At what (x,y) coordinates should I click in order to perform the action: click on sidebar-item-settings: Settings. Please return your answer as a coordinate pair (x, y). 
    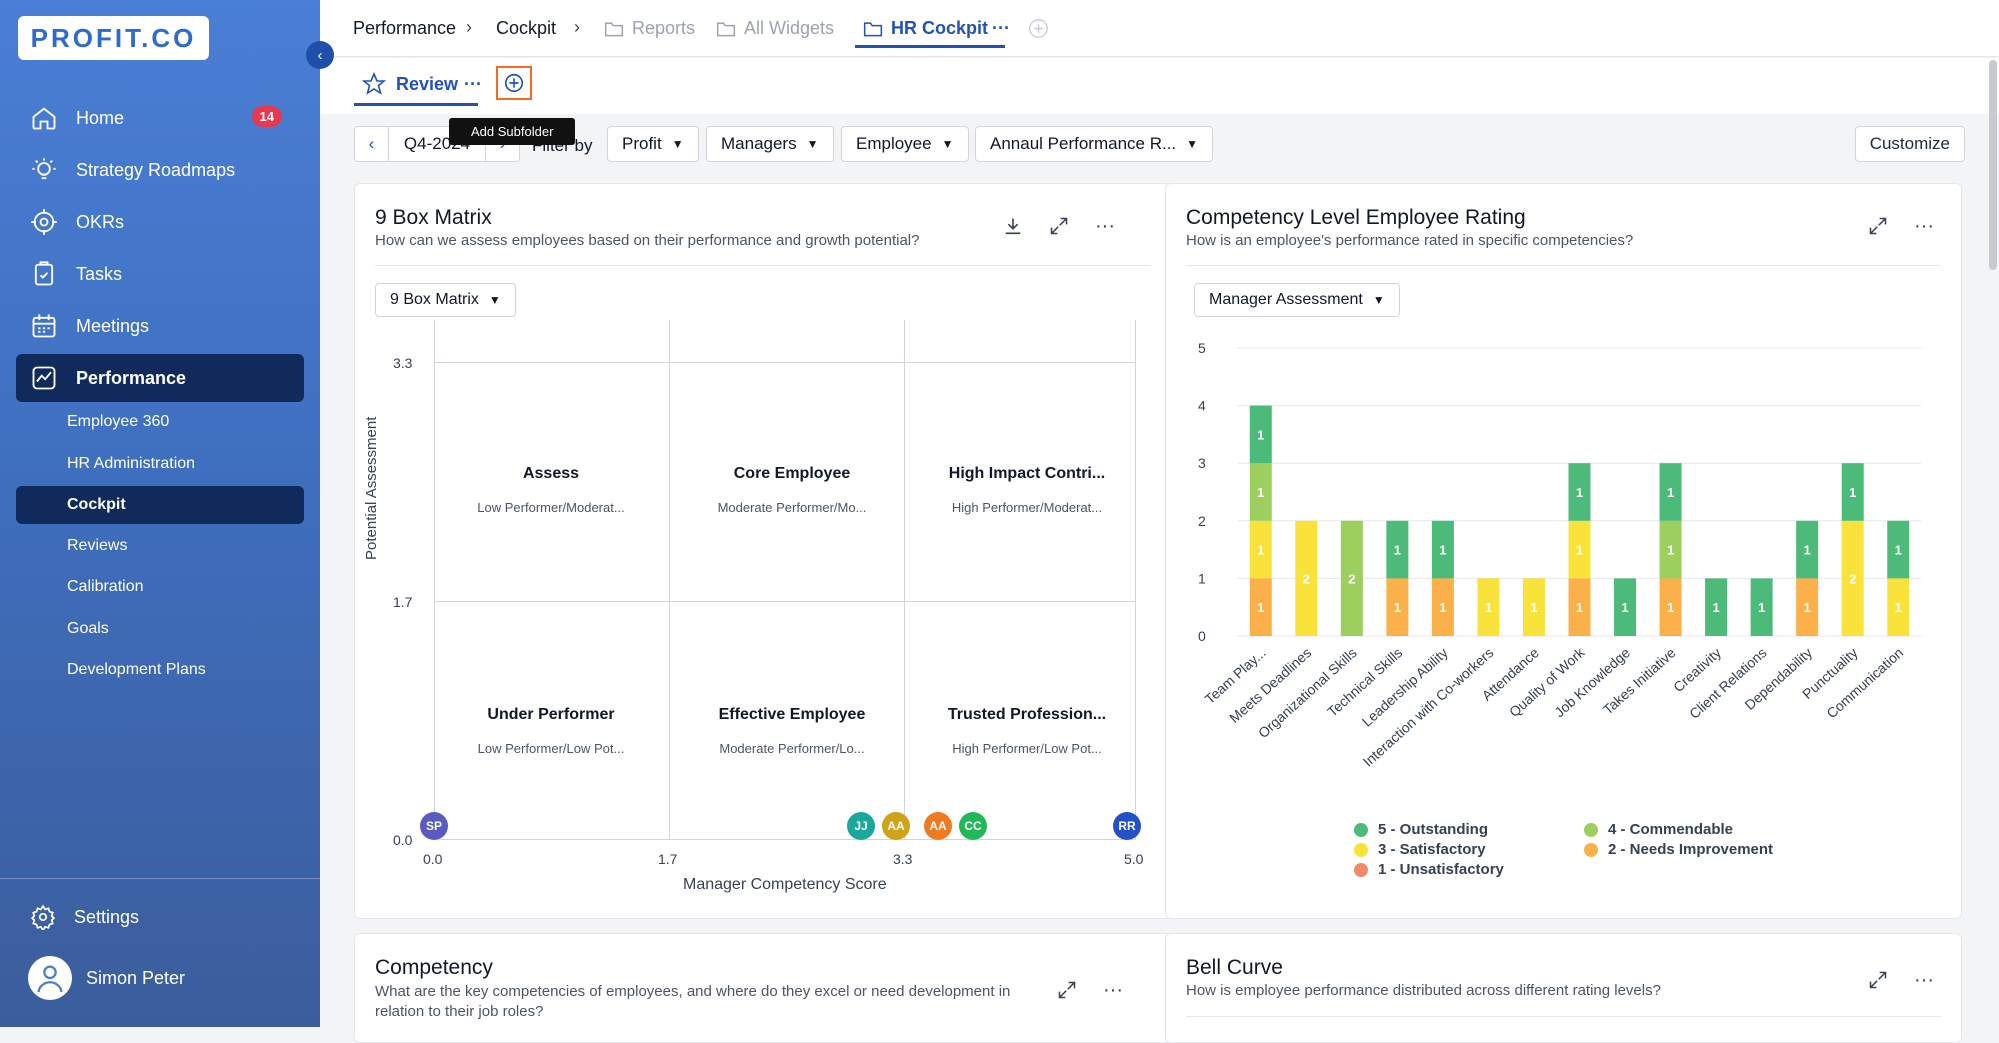
    Looking at the image, I should click on (84, 917).